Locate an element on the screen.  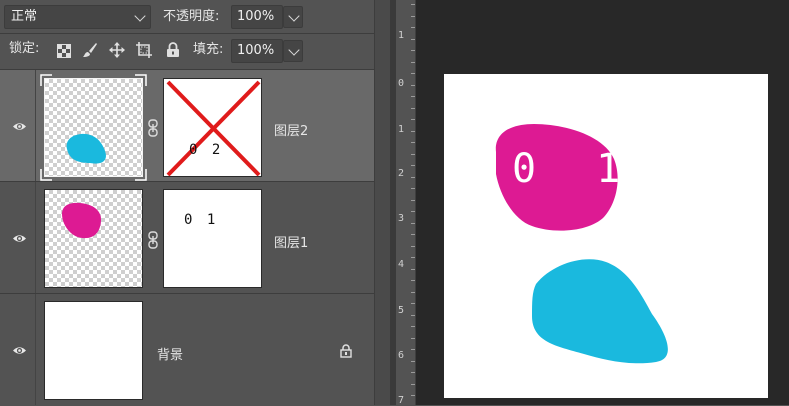
magenta-blob-thumbnail is located at coordinates (82, 220).